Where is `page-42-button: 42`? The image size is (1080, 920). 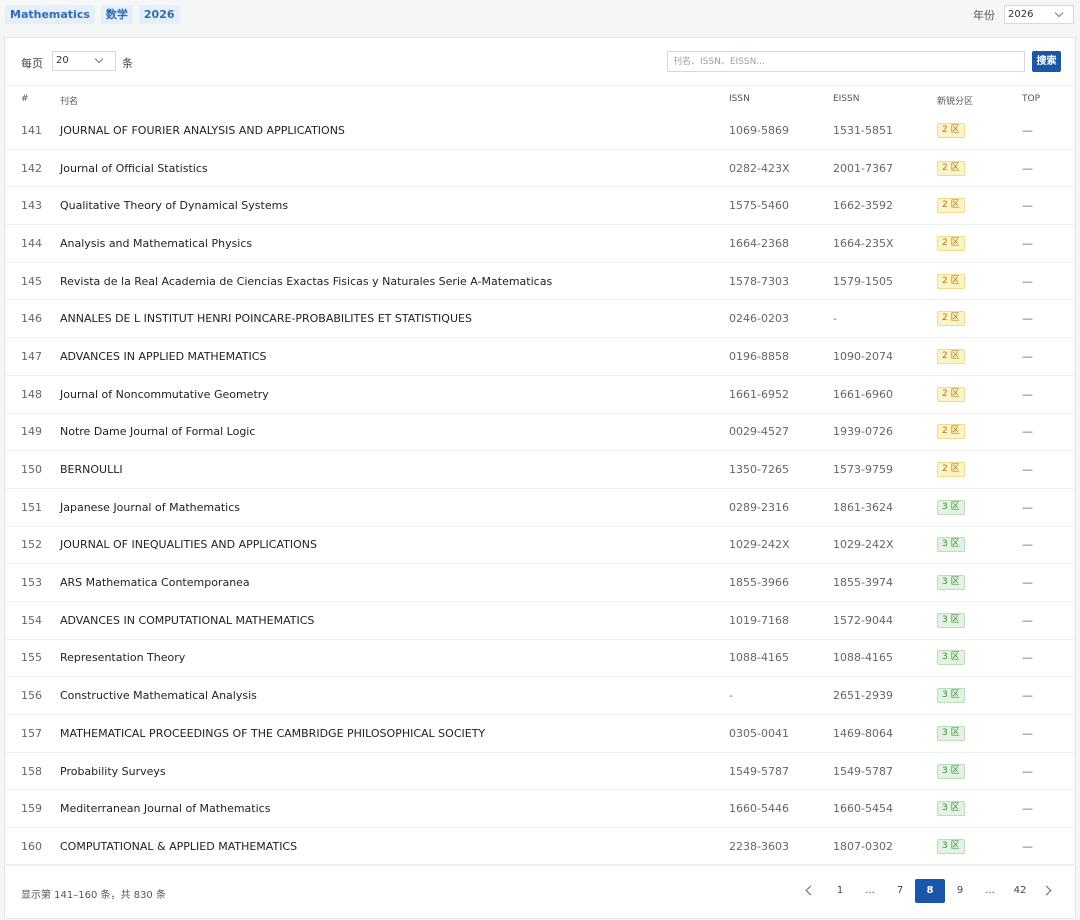
page-42-button: 42 is located at coordinates (1020, 891).